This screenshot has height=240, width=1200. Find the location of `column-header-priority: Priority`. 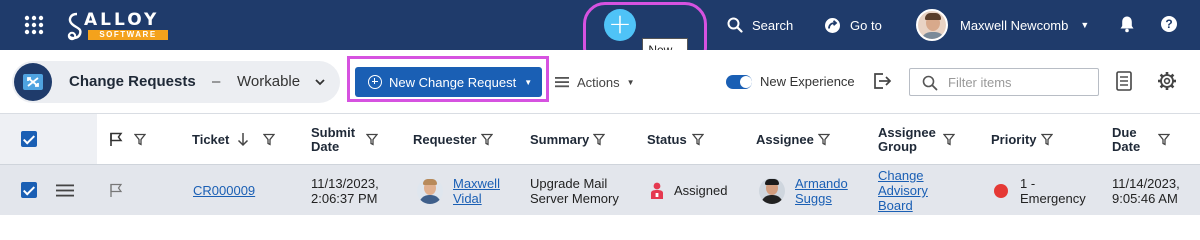

column-header-priority: Priority is located at coordinates (1014, 139).